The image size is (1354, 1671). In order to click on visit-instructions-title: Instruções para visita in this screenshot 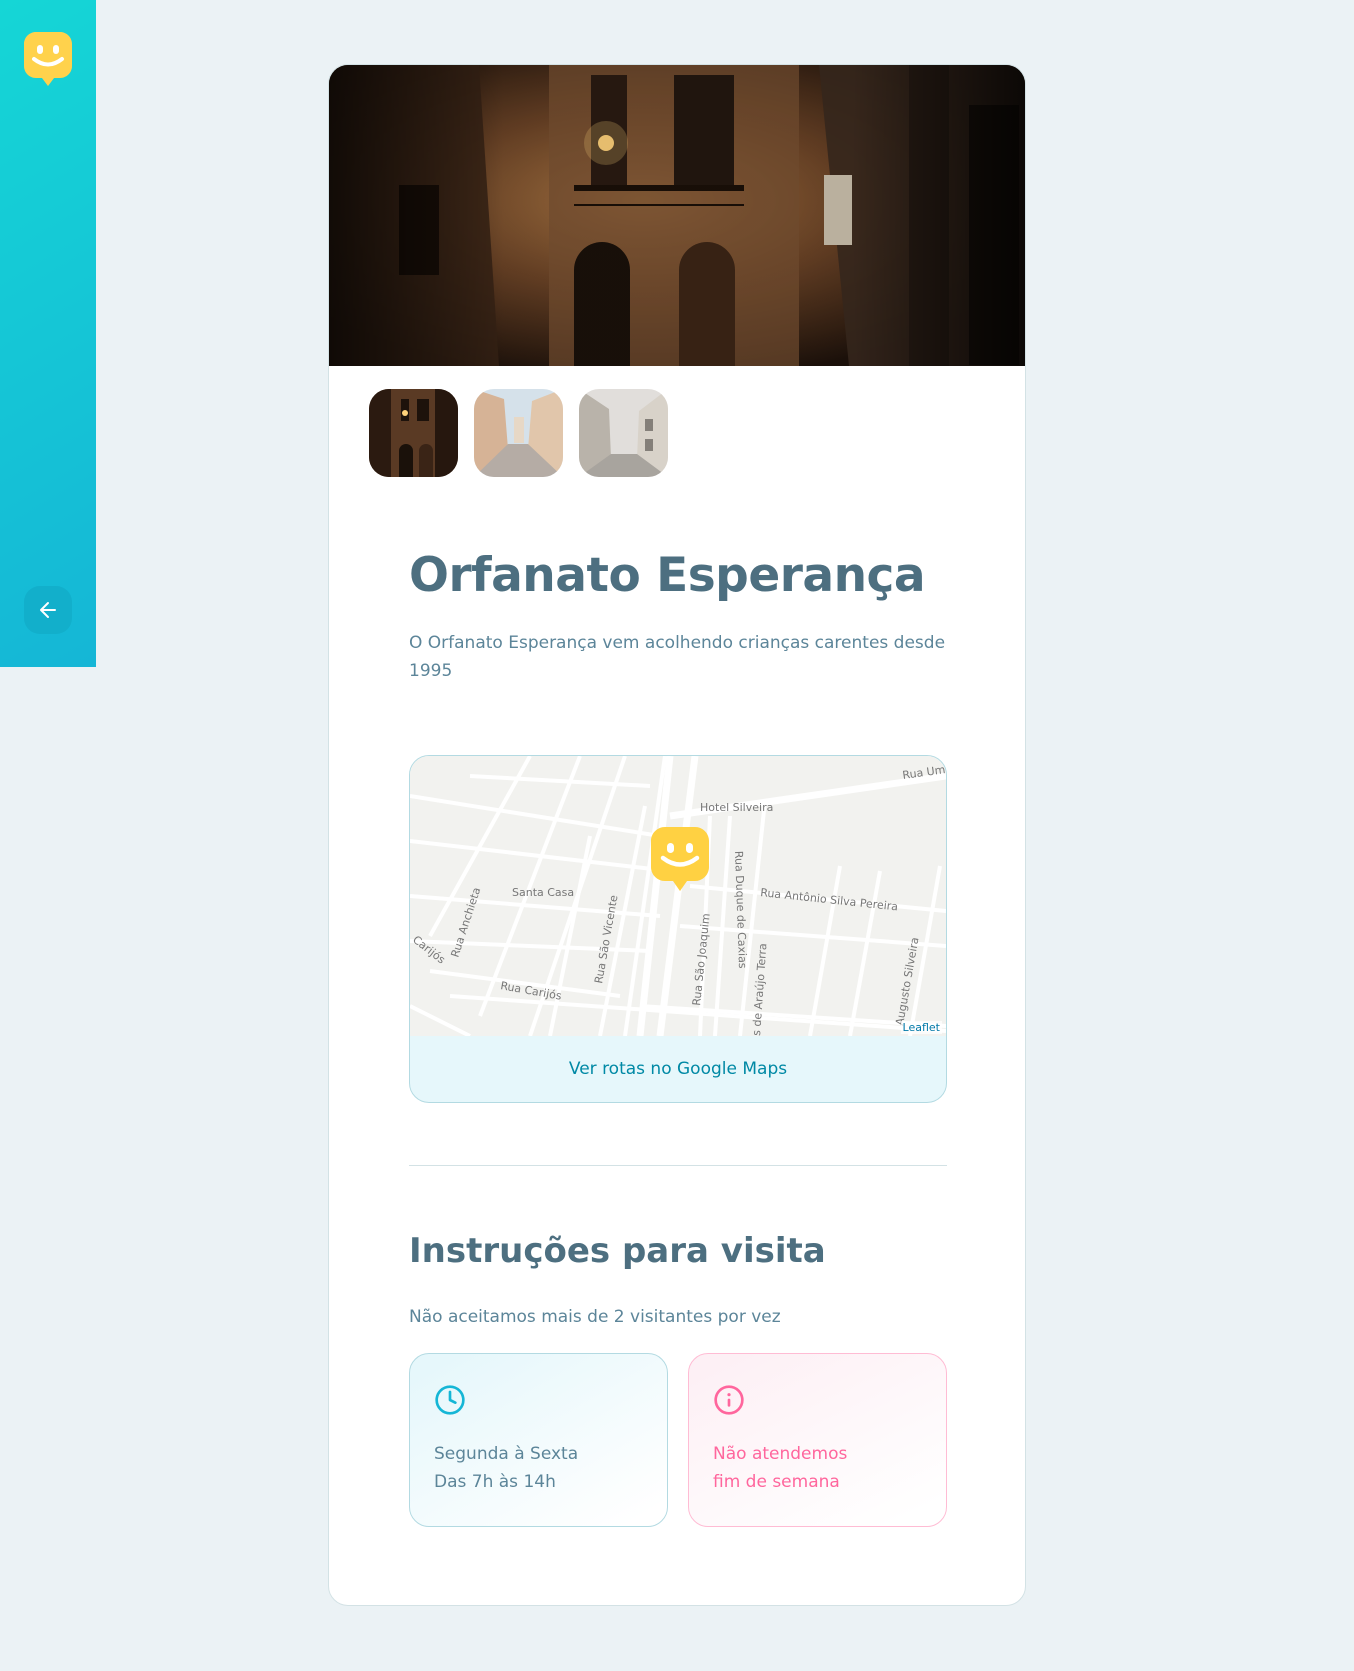, I will do `click(617, 1251)`.